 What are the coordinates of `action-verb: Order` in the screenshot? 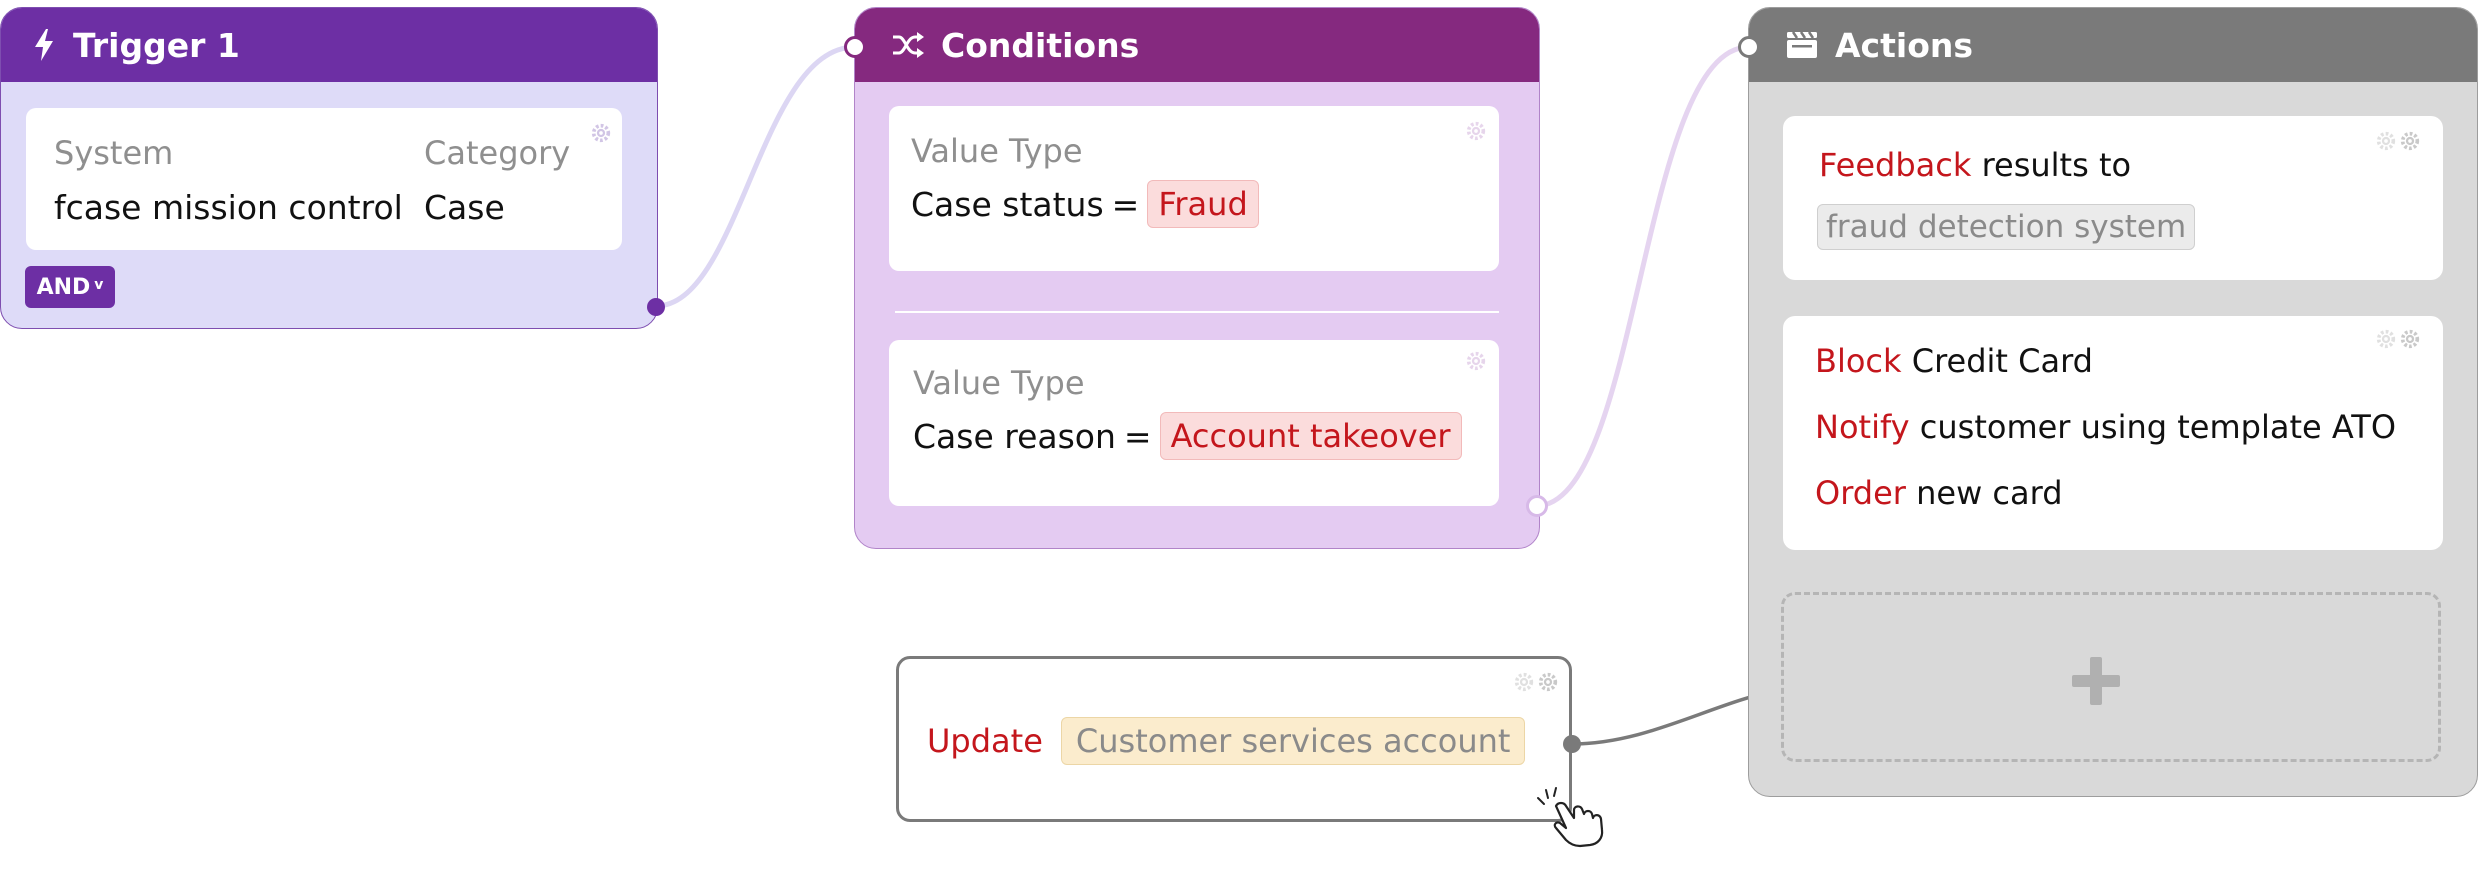 It's located at (1860, 493).